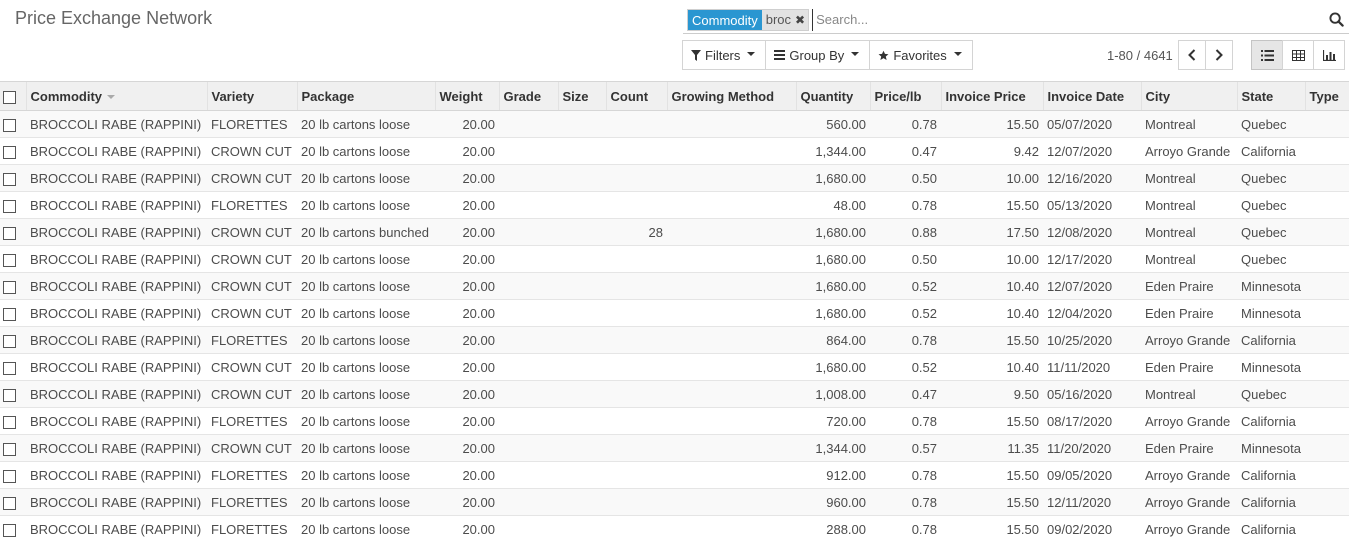 This screenshot has height=542, width=1349. Describe the element at coordinates (1271, 232) in the screenshot. I see `cell-state: Quebec` at that location.